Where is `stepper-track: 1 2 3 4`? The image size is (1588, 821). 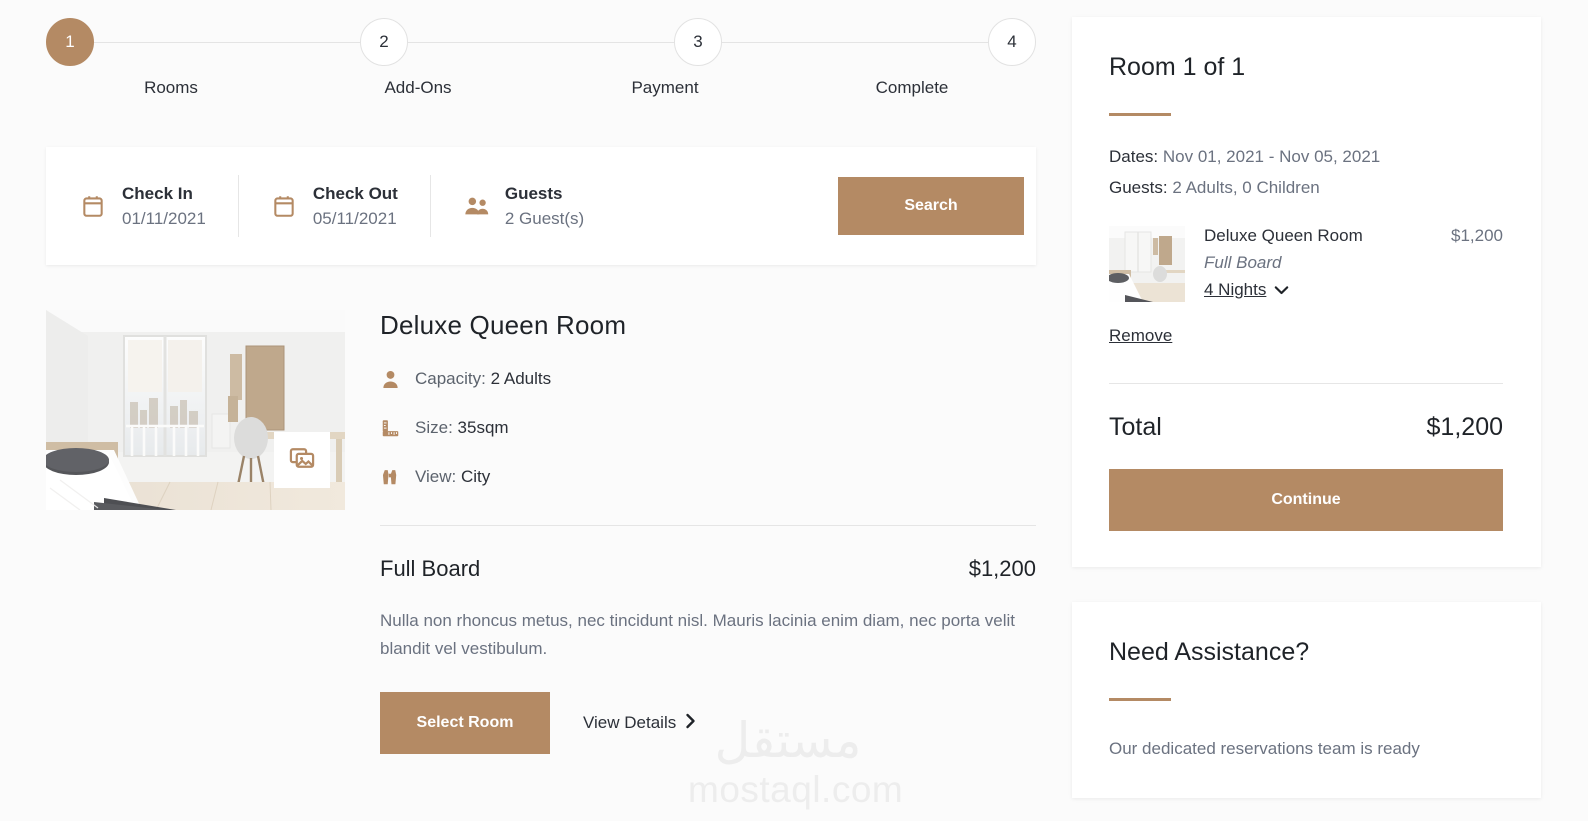 stepper-track: 1 2 3 4 is located at coordinates (541, 42).